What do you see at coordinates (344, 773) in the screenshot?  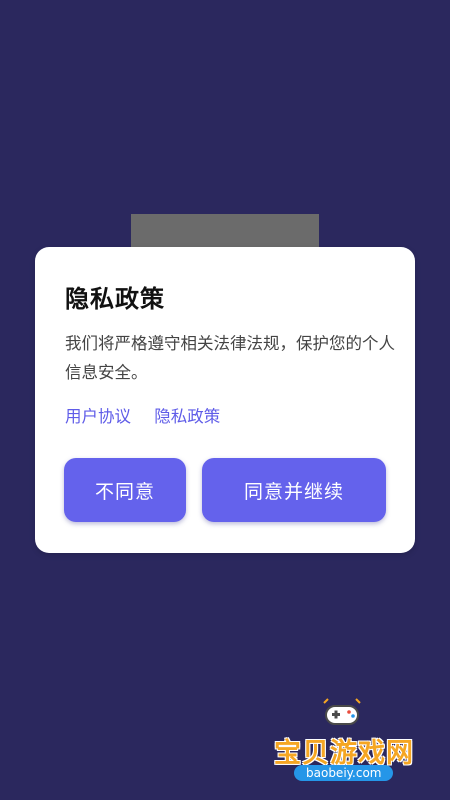 I see `watermark-site: baobeiy.com` at bounding box center [344, 773].